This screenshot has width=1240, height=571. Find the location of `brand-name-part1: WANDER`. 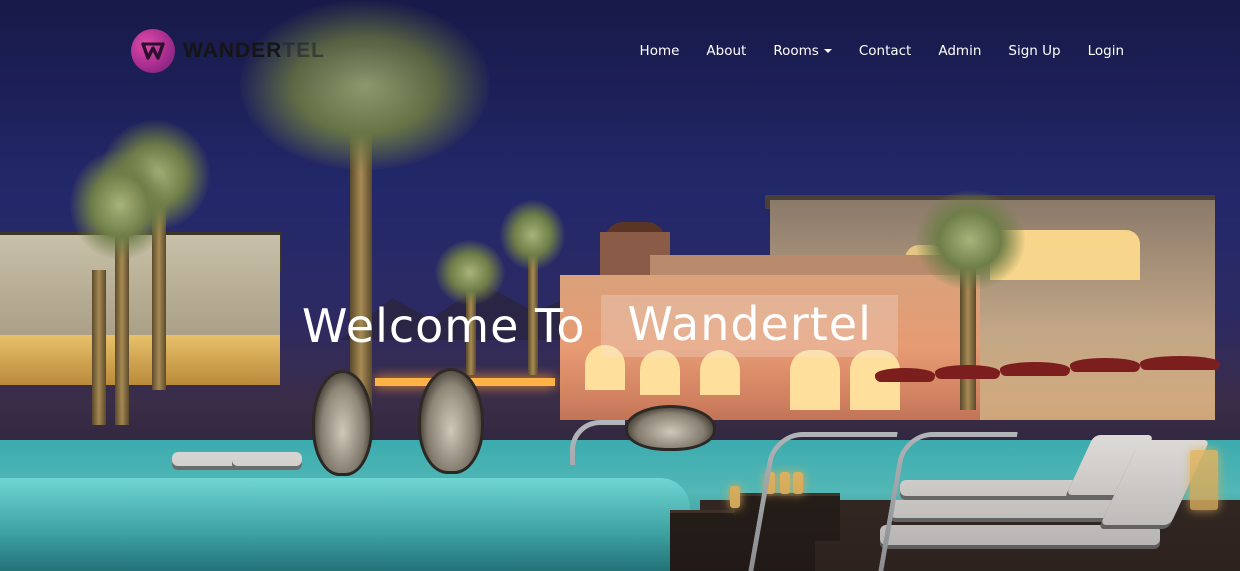

brand-name-part1: WANDER is located at coordinates (233, 50).